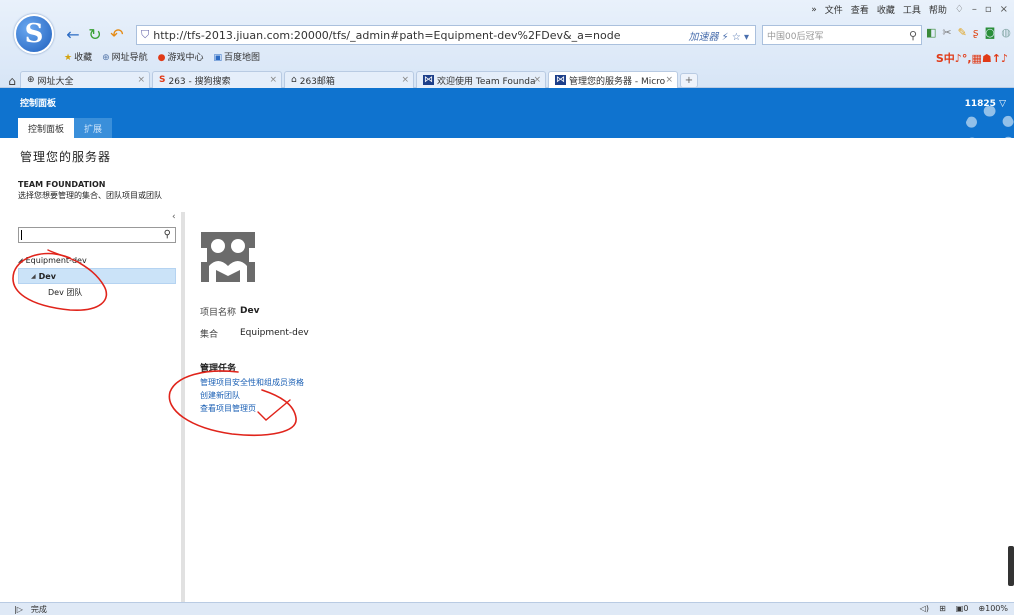  I want to click on tree-node-project-selected: ◢ Dev, so click(97, 276).